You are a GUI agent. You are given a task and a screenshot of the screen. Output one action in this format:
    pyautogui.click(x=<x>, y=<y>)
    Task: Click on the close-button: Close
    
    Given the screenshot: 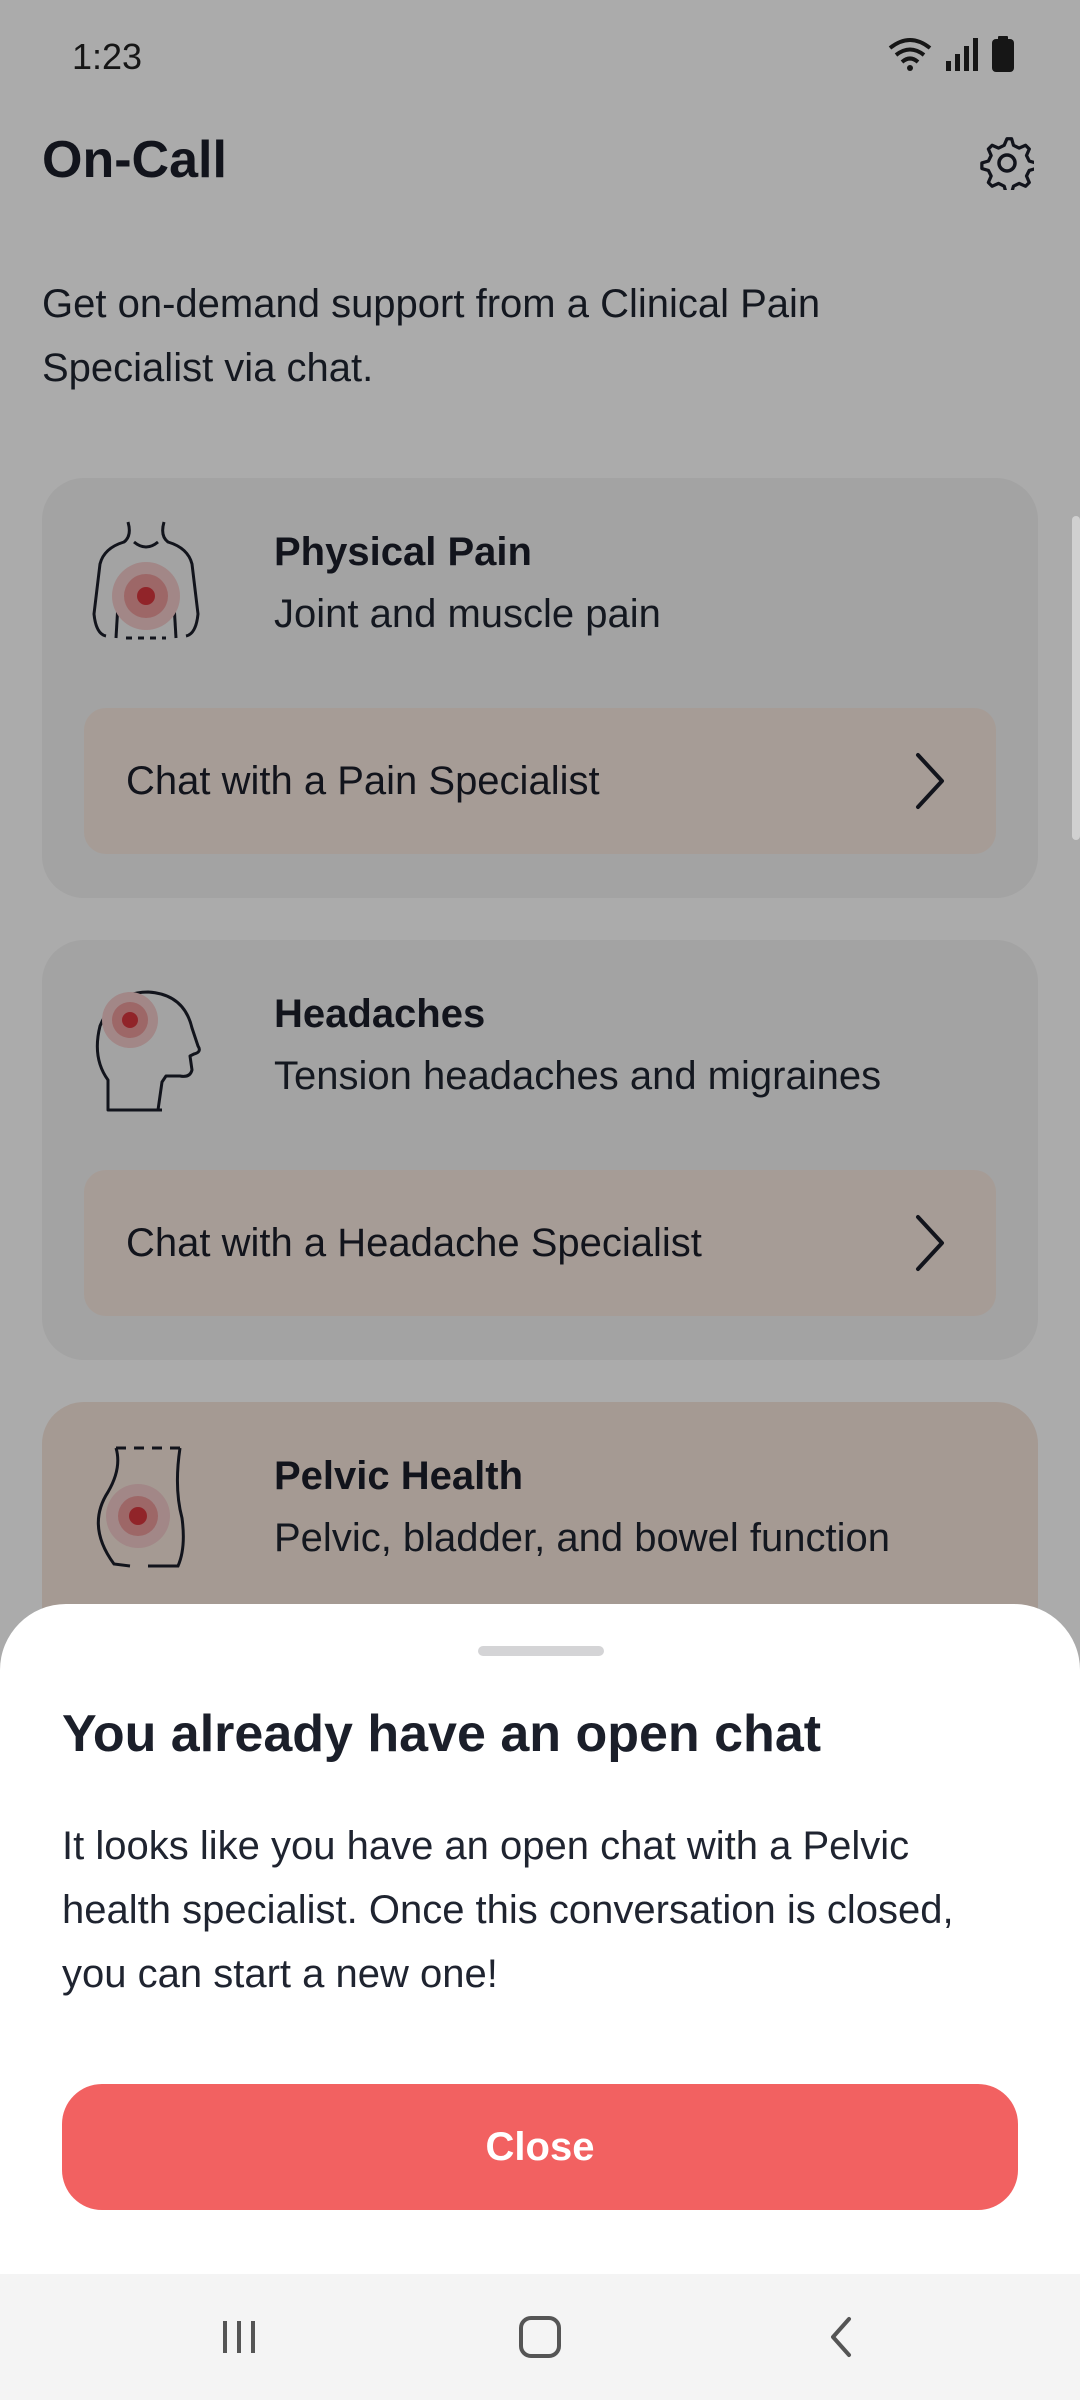 What is the action you would take?
    pyautogui.click(x=540, y=2147)
    